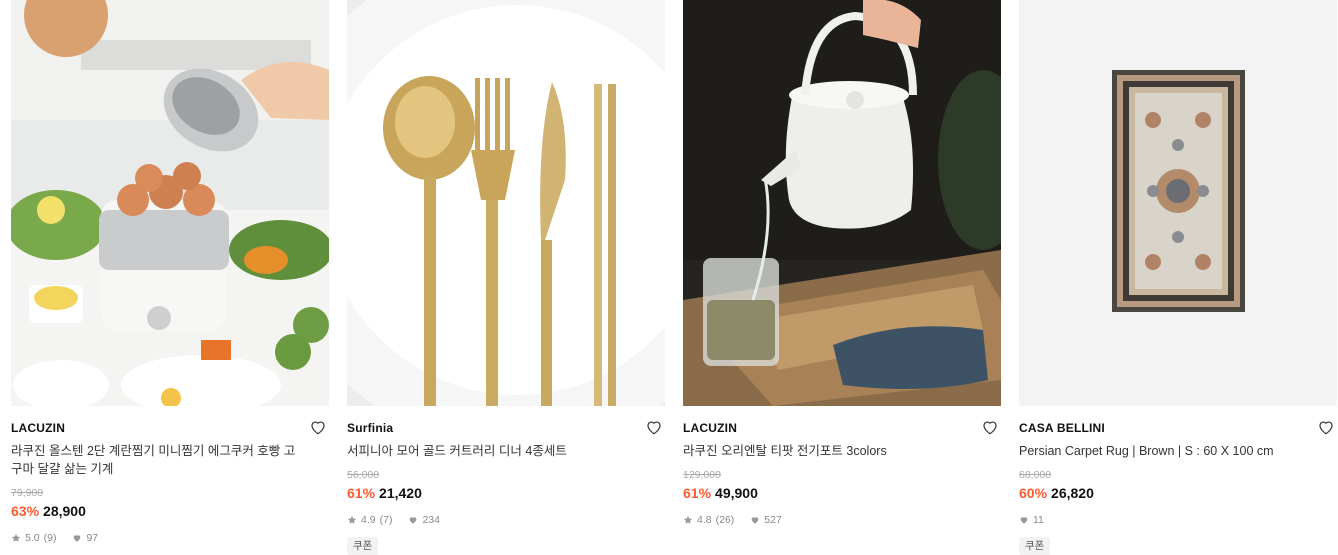 This screenshot has width=1338, height=555. I want to click on like-count: 234, so click(431, 520).